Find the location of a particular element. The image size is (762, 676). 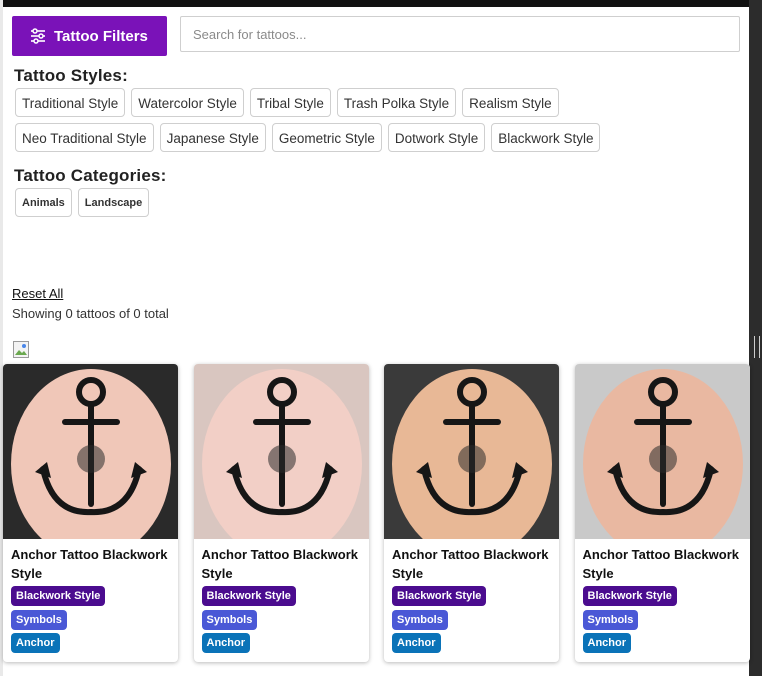

styles-heading: Tattoo Styles: is located at coordinates (71, 75).